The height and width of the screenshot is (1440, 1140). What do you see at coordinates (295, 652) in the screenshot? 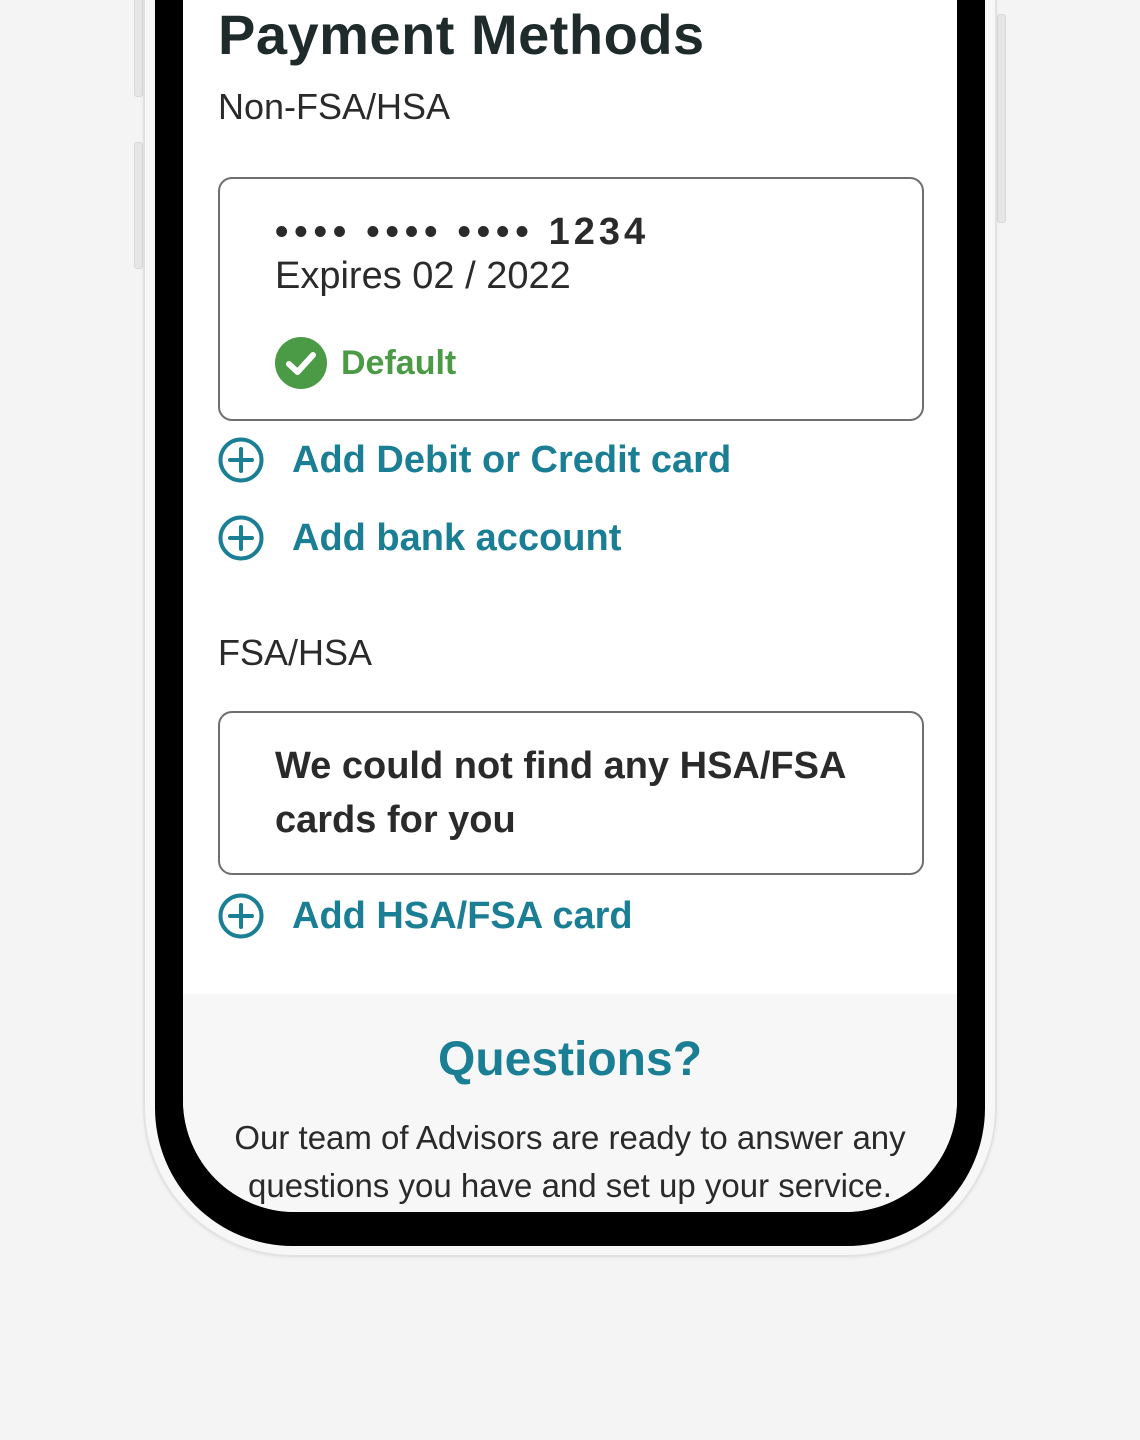
I see `fsa-section-label: FSA/HSA` at bounding box center [295, 652].